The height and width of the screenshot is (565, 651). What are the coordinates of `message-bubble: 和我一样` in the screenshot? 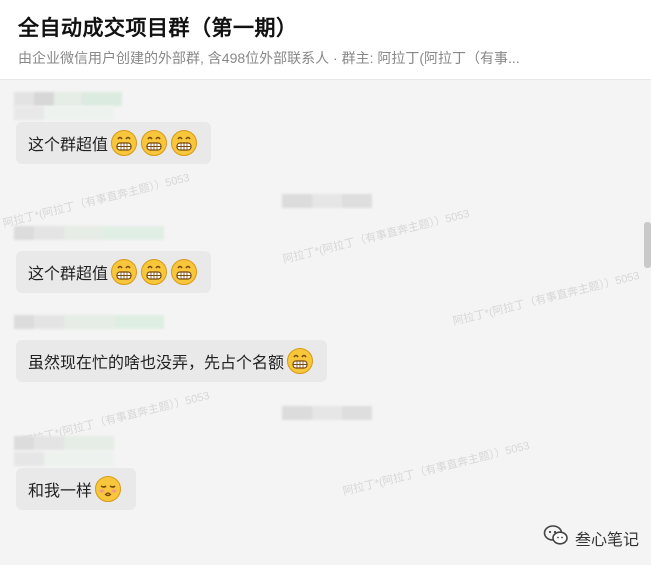 It's located at (76, 489).